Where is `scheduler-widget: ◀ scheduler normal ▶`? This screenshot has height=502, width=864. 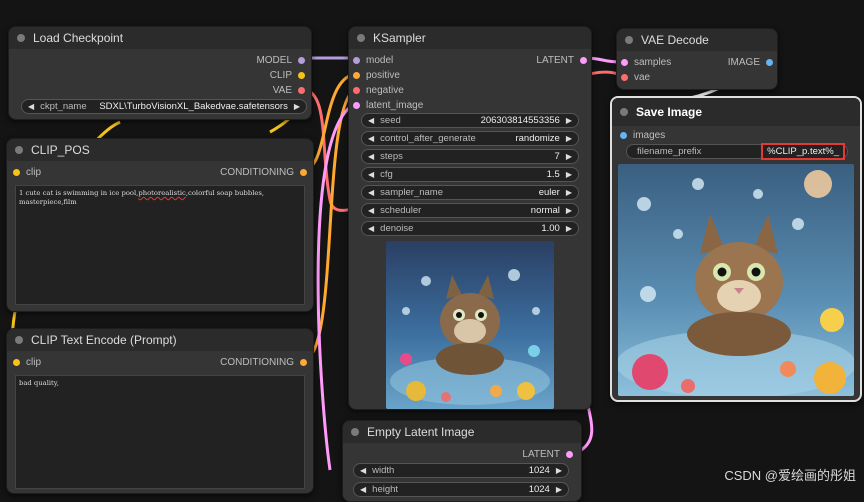
scheduler-widget: ◀ scheduler normal ▶ is located at coordinates (470, 210).